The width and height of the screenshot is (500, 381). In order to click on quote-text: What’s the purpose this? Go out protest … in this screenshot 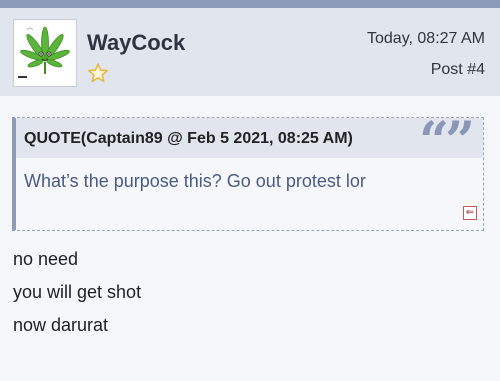, I will do `click(195, 181)`.